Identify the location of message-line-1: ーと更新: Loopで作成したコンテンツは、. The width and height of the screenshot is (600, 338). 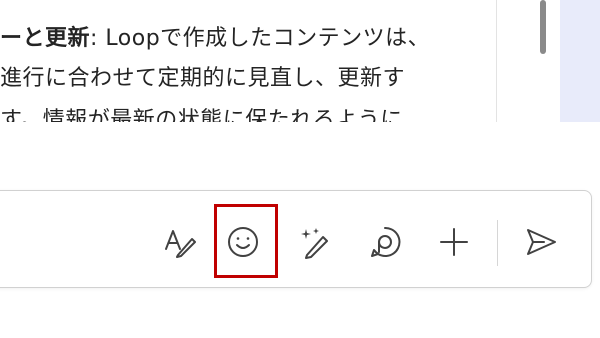
(215, 36).